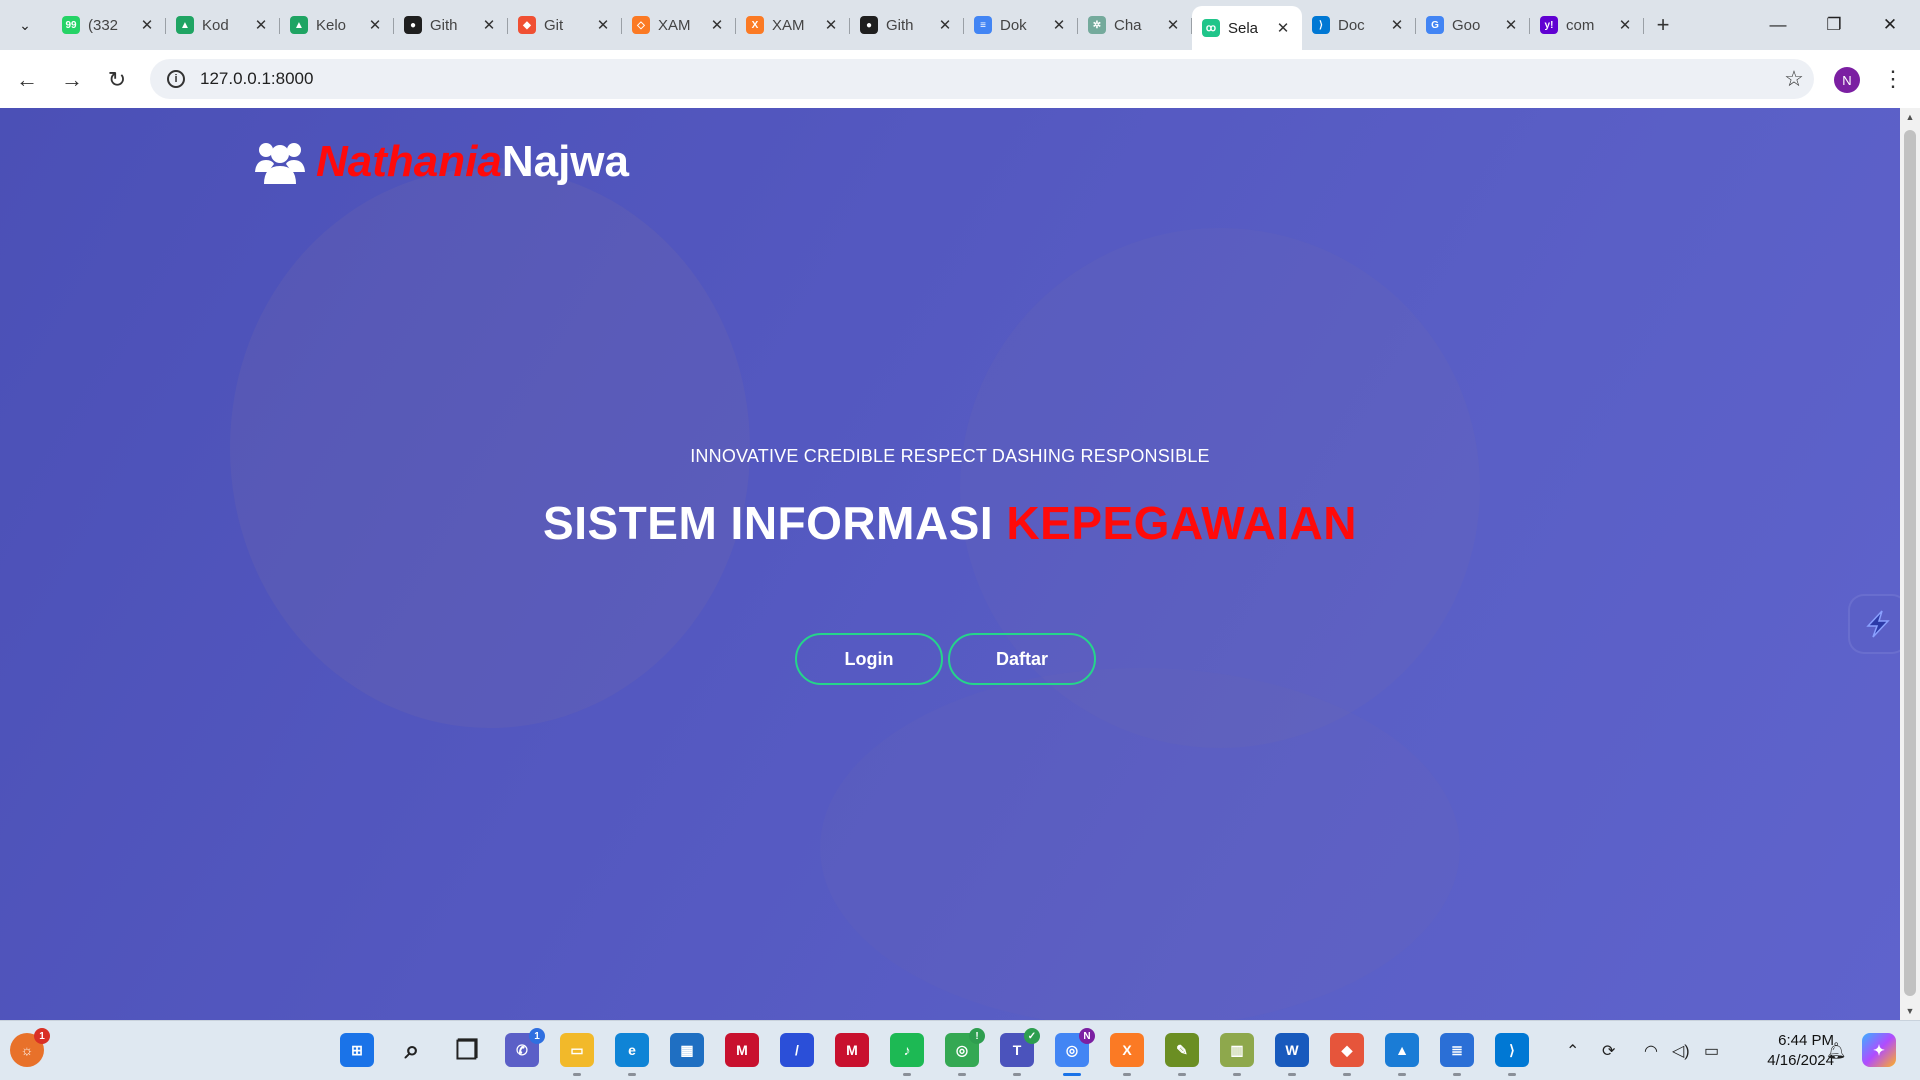 This screenshot has width=1920, height=1080. Describe the element at coordinates (1022, 659) in the screenshot. I see `register-button: Daftar` at that location.